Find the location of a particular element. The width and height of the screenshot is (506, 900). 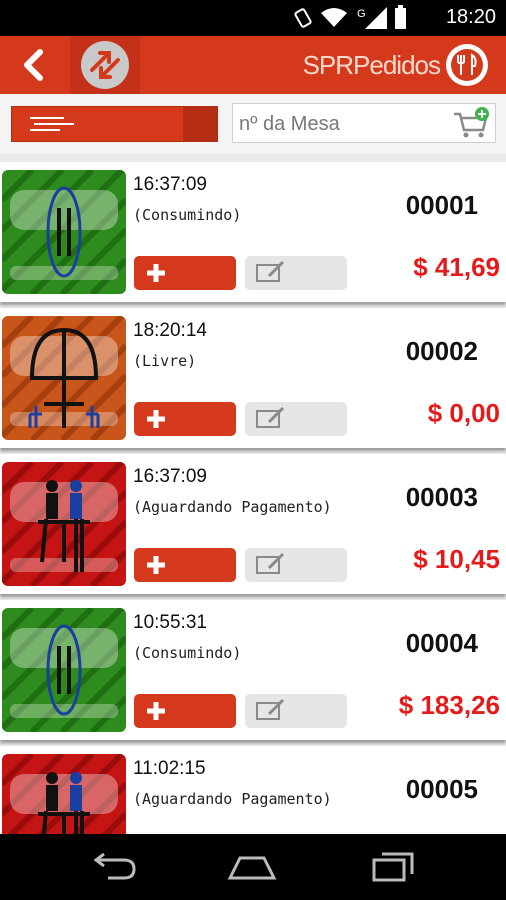

nav-home-button is located at coordinates (252, 867).